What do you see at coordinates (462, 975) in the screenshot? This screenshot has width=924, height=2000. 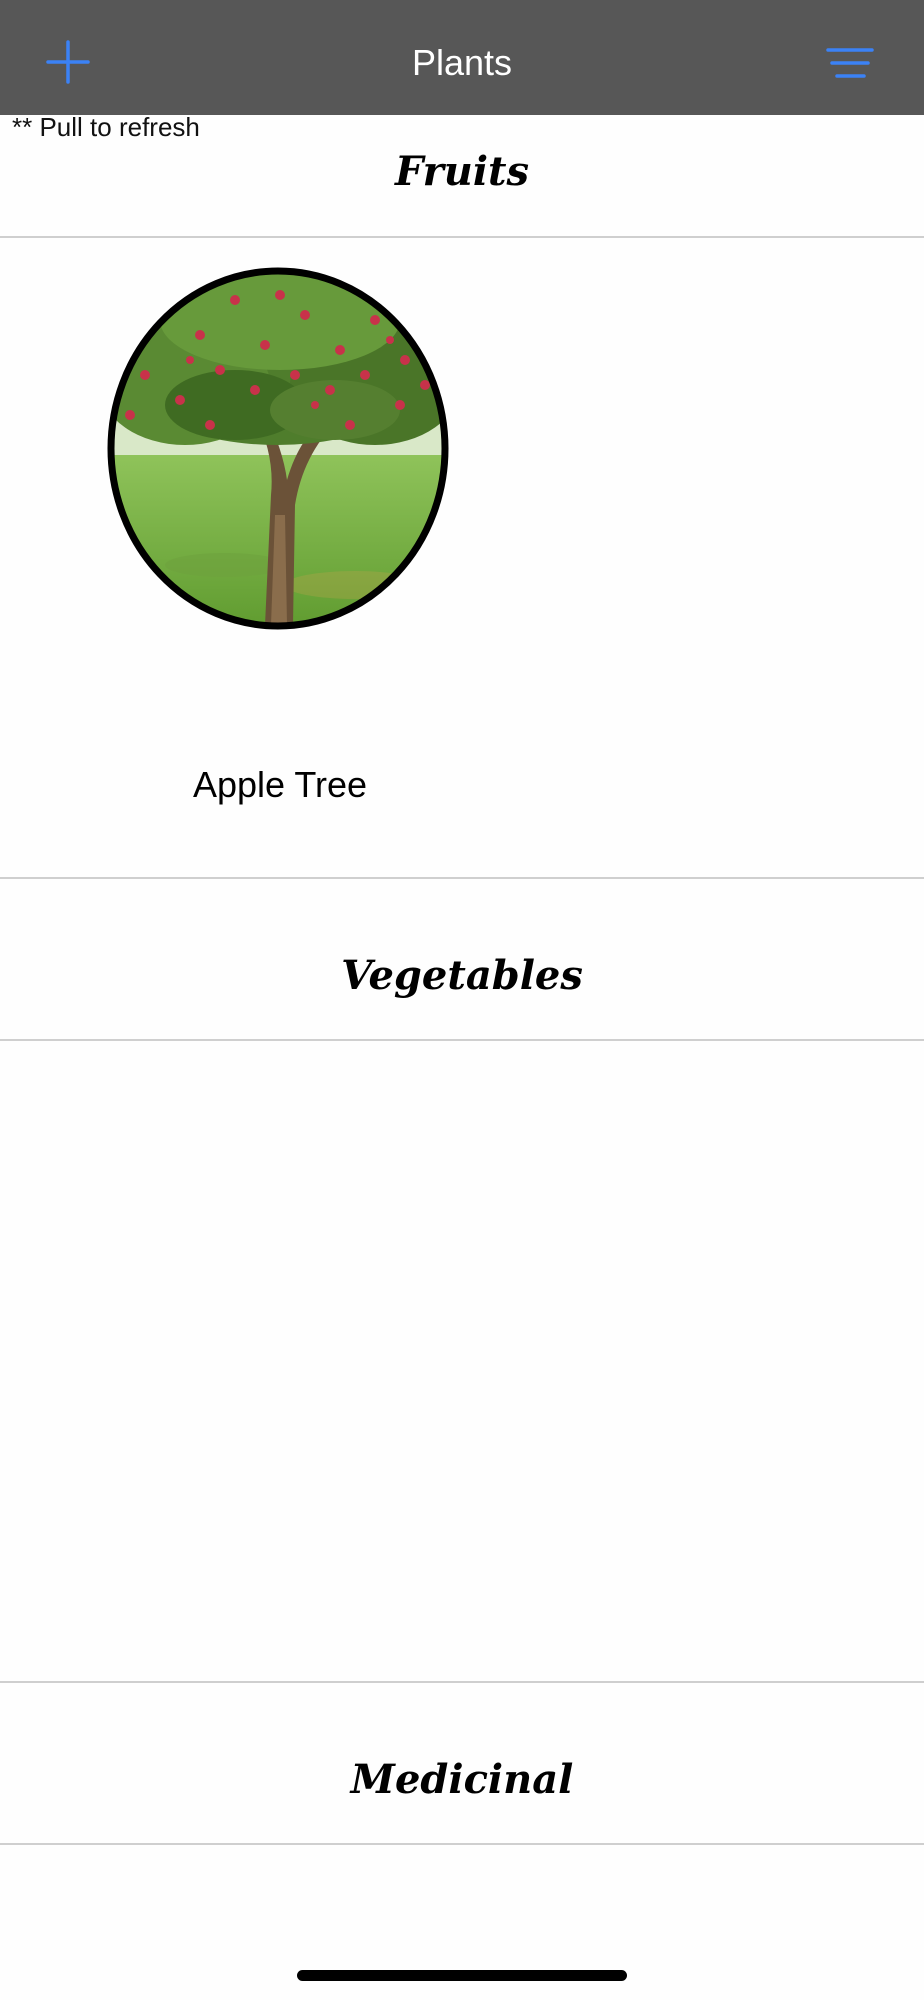 I see `section-header-vegetables: Vegetables` at bounding box center [462, 975].